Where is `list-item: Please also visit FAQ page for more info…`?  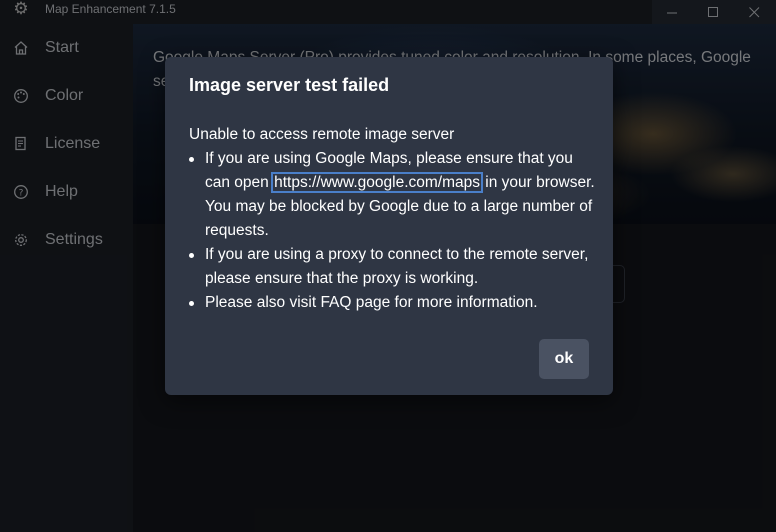
list-item: Please also visit FAQ page for more info… is located at coordinates (394, 303).